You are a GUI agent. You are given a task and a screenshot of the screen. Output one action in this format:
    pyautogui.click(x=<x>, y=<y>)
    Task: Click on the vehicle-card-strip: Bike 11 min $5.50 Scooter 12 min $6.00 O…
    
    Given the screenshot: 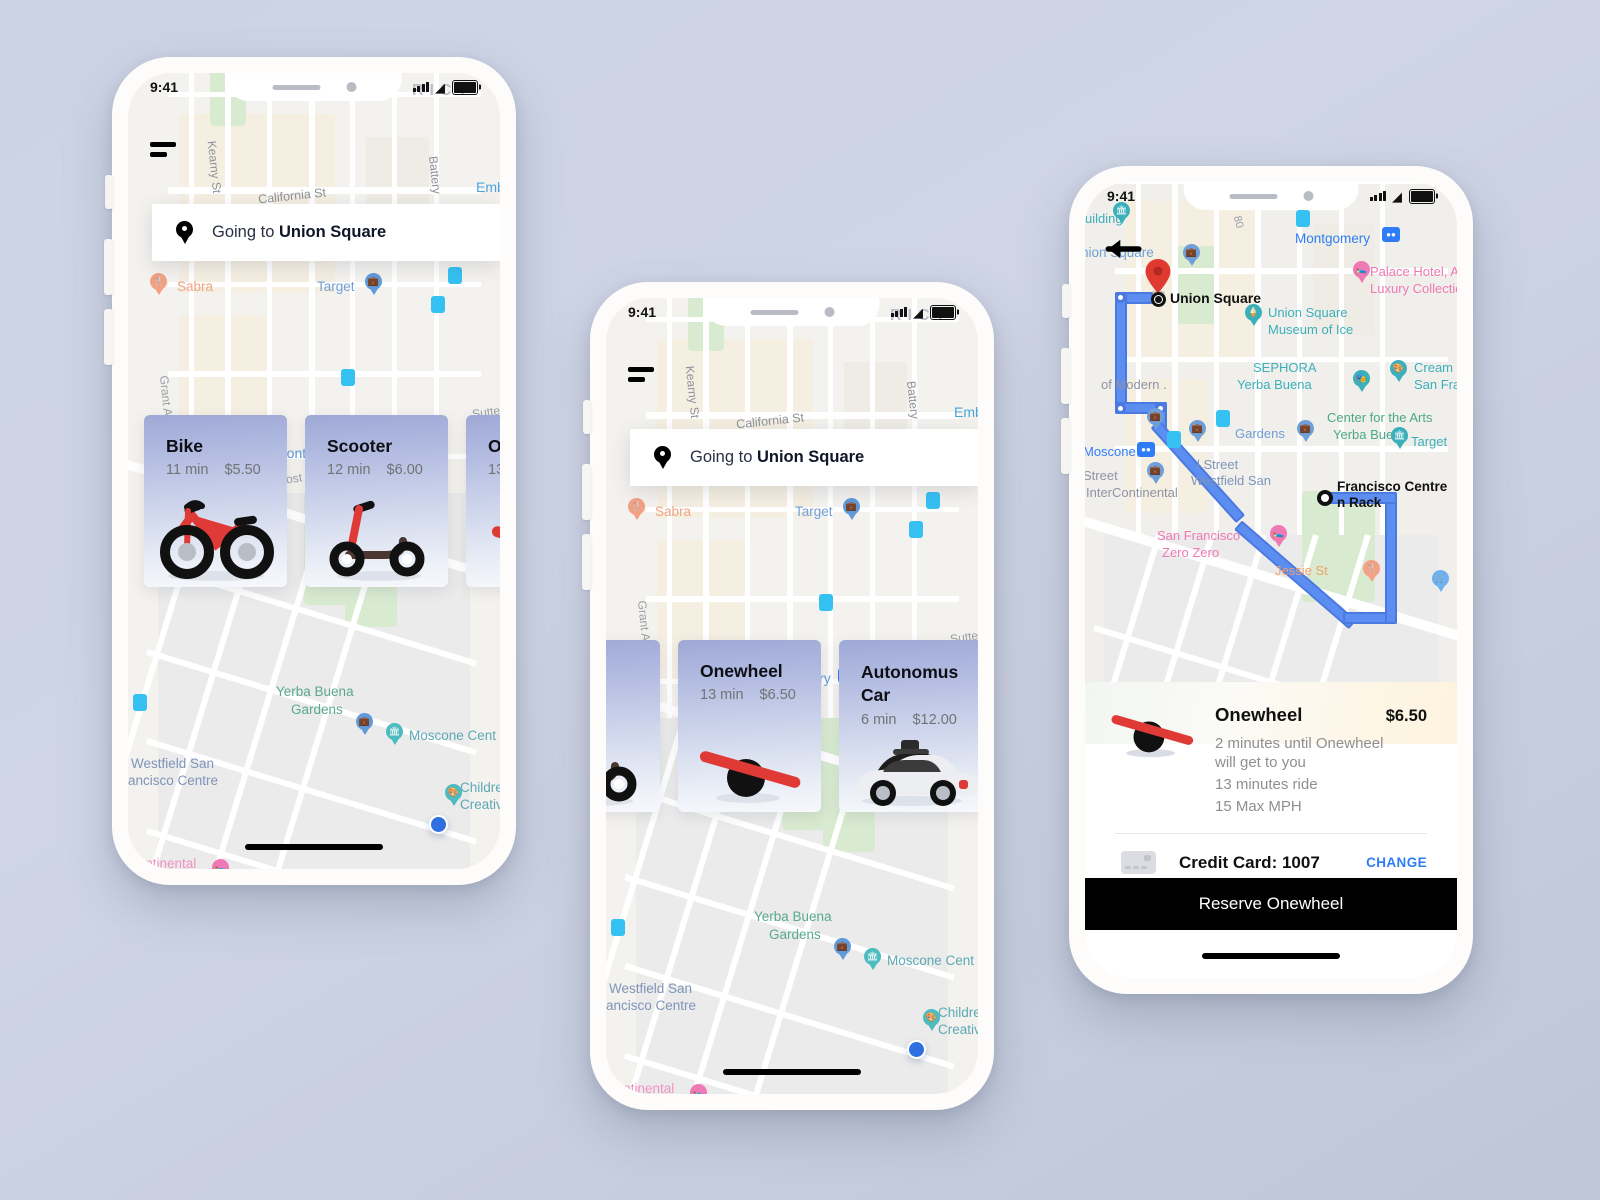 What is the action you would take?
    pyautogui.click(x=322, y=501)
    